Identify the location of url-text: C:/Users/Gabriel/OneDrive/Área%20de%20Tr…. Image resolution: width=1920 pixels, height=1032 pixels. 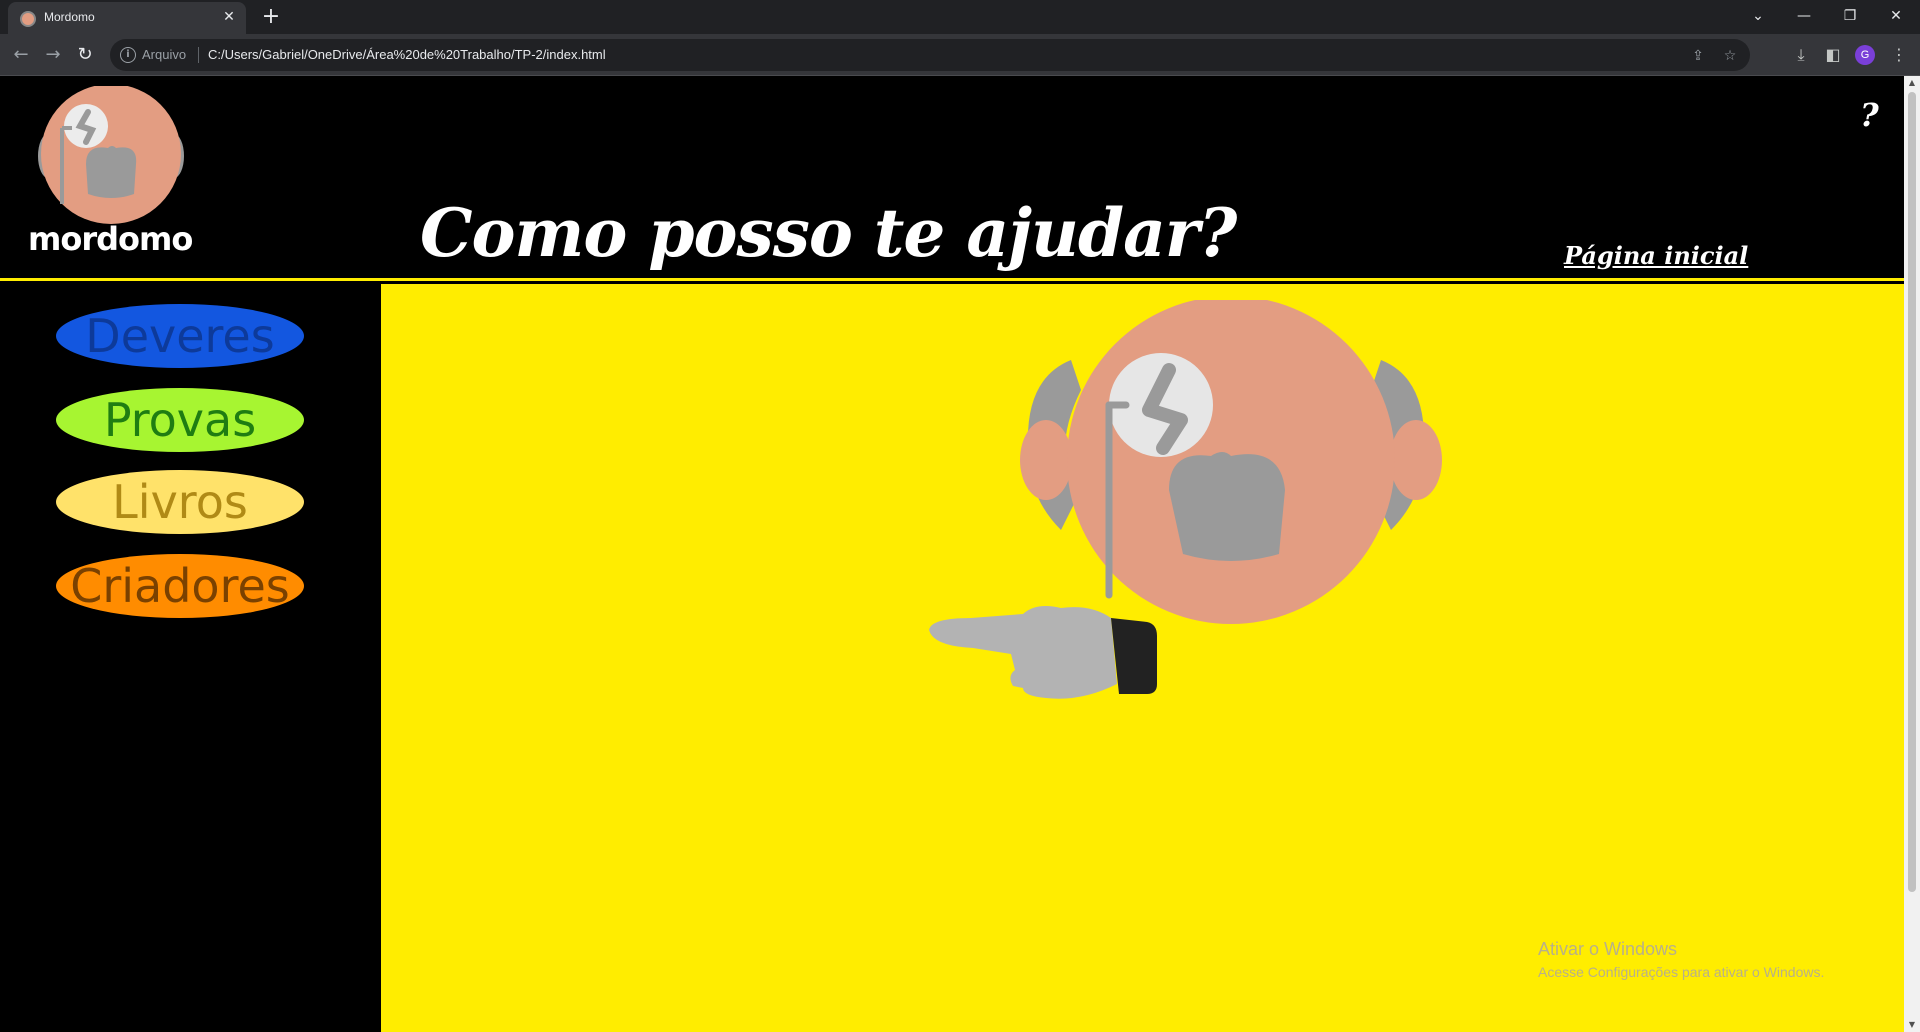
(407, 54).